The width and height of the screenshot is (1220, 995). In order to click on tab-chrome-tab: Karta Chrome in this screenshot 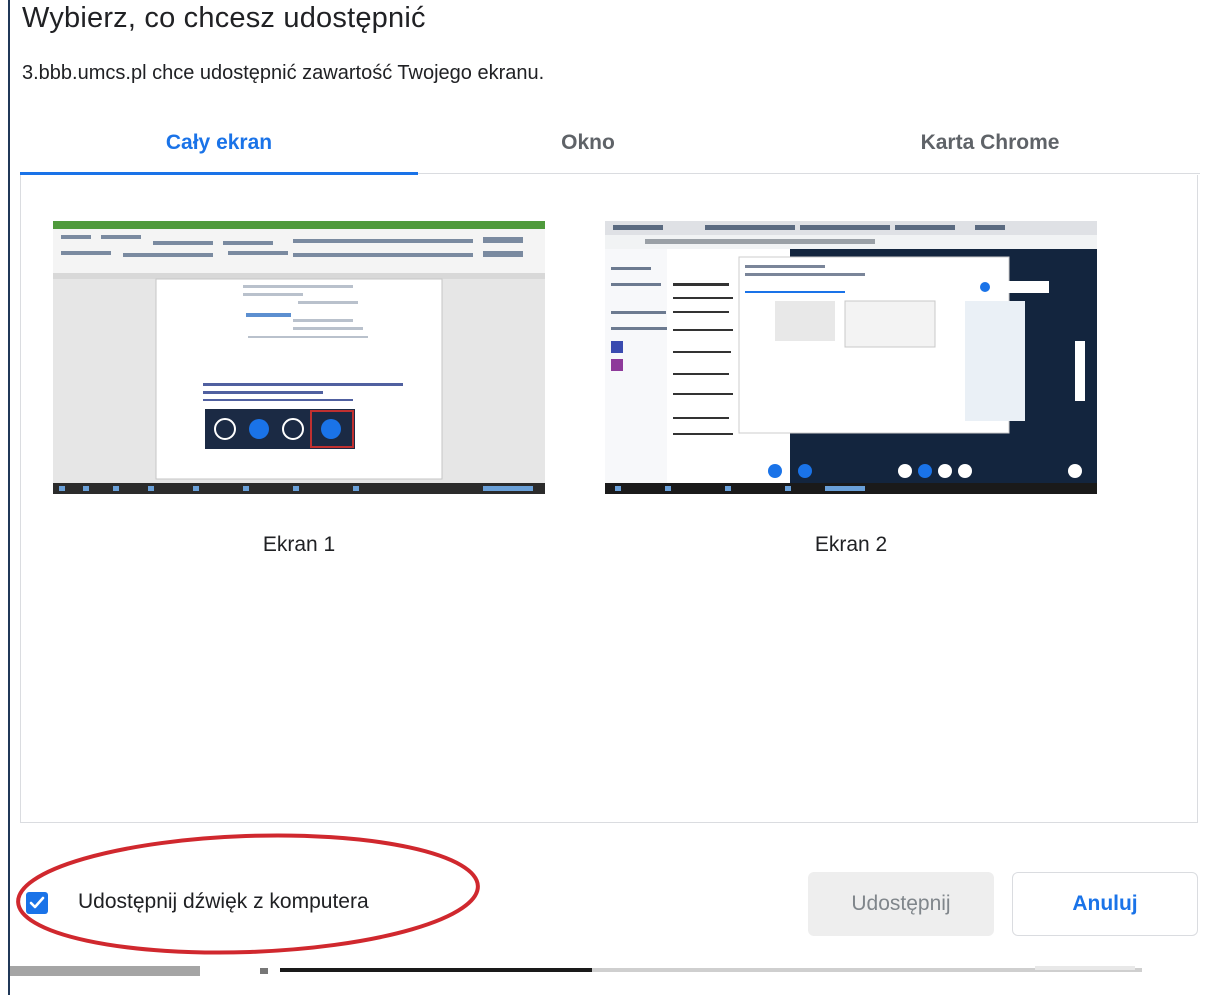, I will do `click(990, 146)`.